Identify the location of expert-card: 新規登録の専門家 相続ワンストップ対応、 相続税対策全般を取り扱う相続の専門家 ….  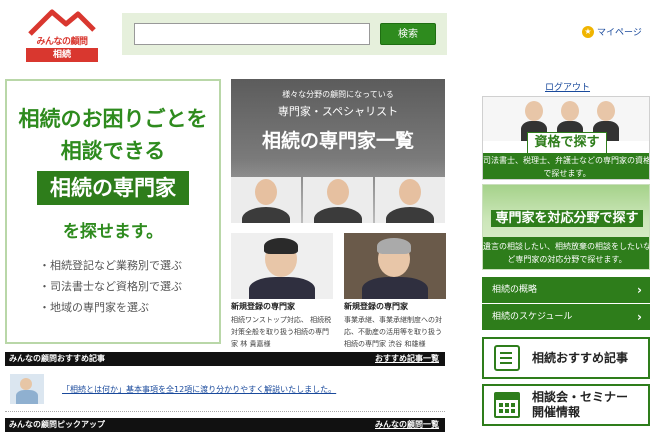
(282, 291).